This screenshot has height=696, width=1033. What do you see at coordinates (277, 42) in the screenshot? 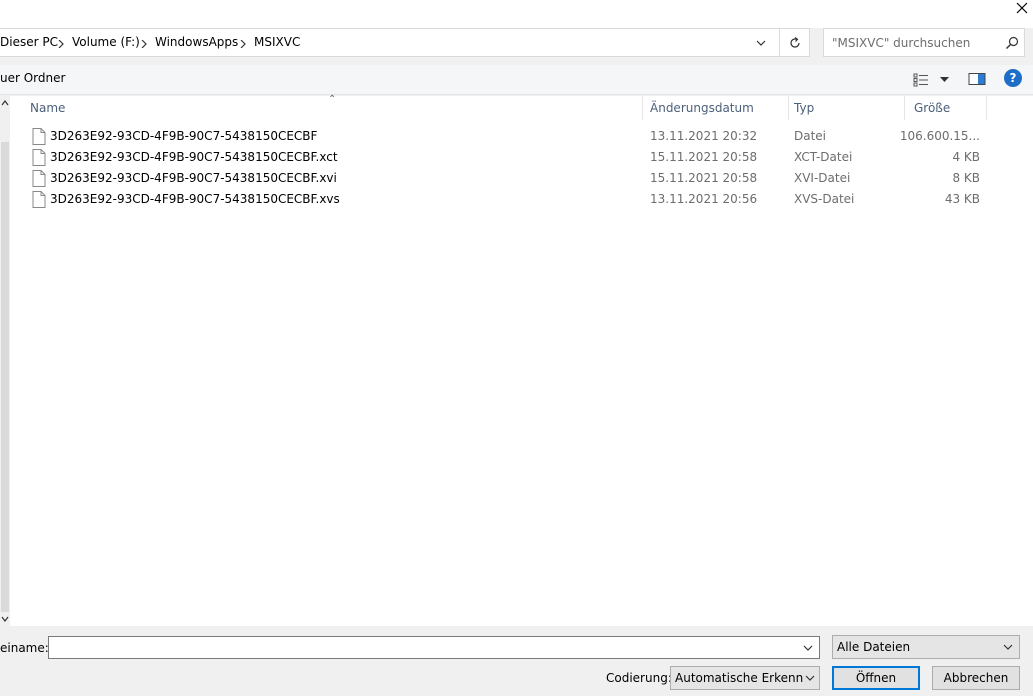
I see `breadcrumb-msixvc: MSIXVC` at bounding box center [277, 42].